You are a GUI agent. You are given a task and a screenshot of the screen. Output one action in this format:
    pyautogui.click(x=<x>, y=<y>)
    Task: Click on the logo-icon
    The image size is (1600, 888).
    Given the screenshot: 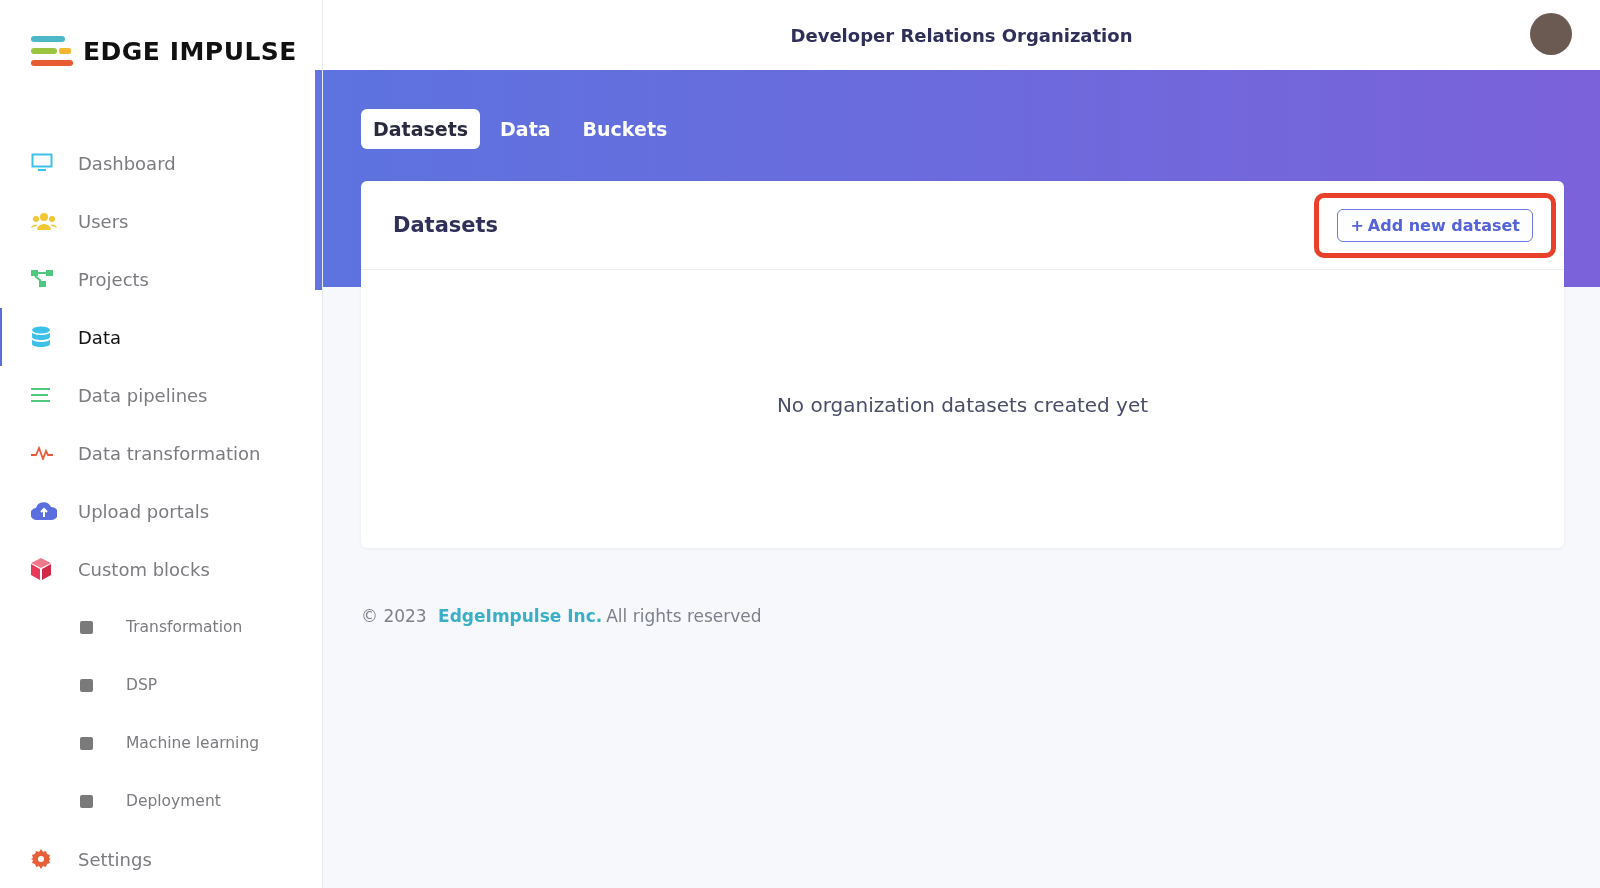 What is the action you would take?
    pyautogui.click(x=52, y=51)
    